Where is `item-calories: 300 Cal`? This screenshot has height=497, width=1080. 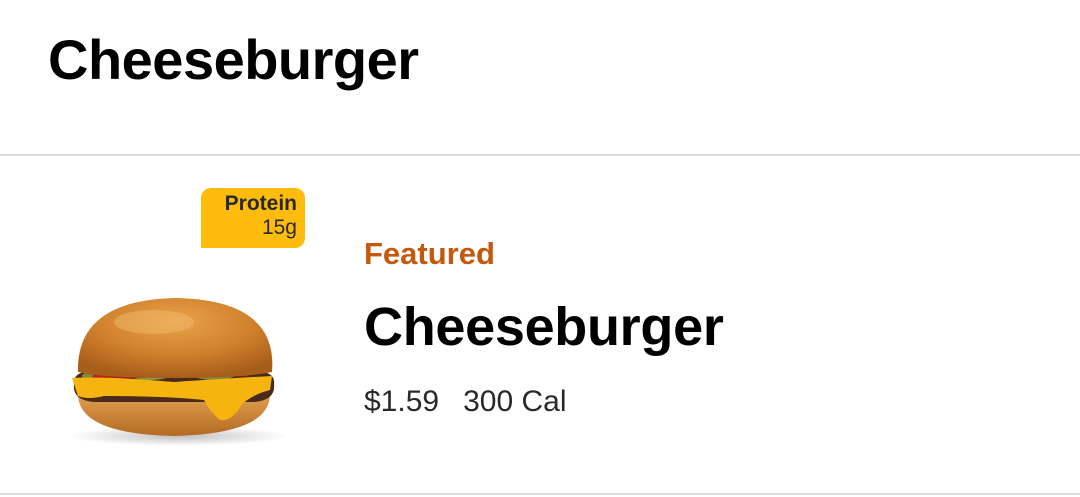 item-calories: 300 Cal is located at coordinates (515, 401).